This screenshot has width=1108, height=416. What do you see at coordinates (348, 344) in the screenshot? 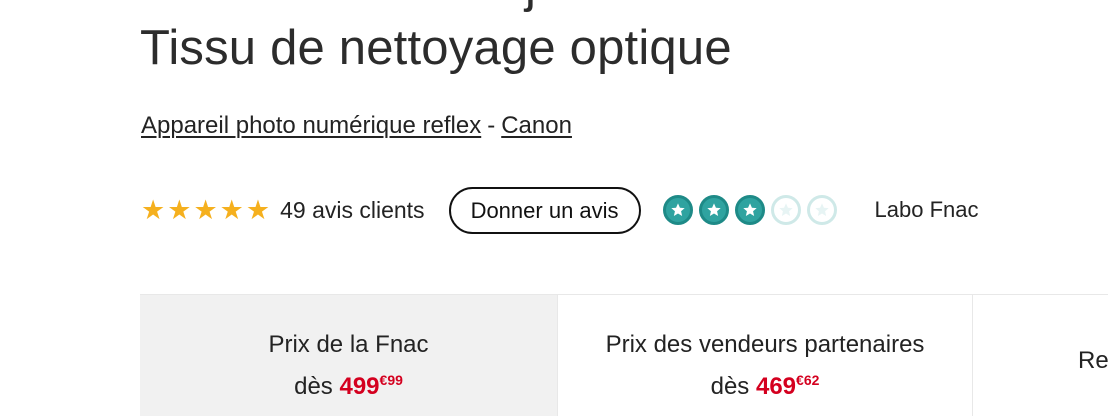
I see `tab-fnac-price-label: Prix de la Fnac` at bounding box center [348, 344].